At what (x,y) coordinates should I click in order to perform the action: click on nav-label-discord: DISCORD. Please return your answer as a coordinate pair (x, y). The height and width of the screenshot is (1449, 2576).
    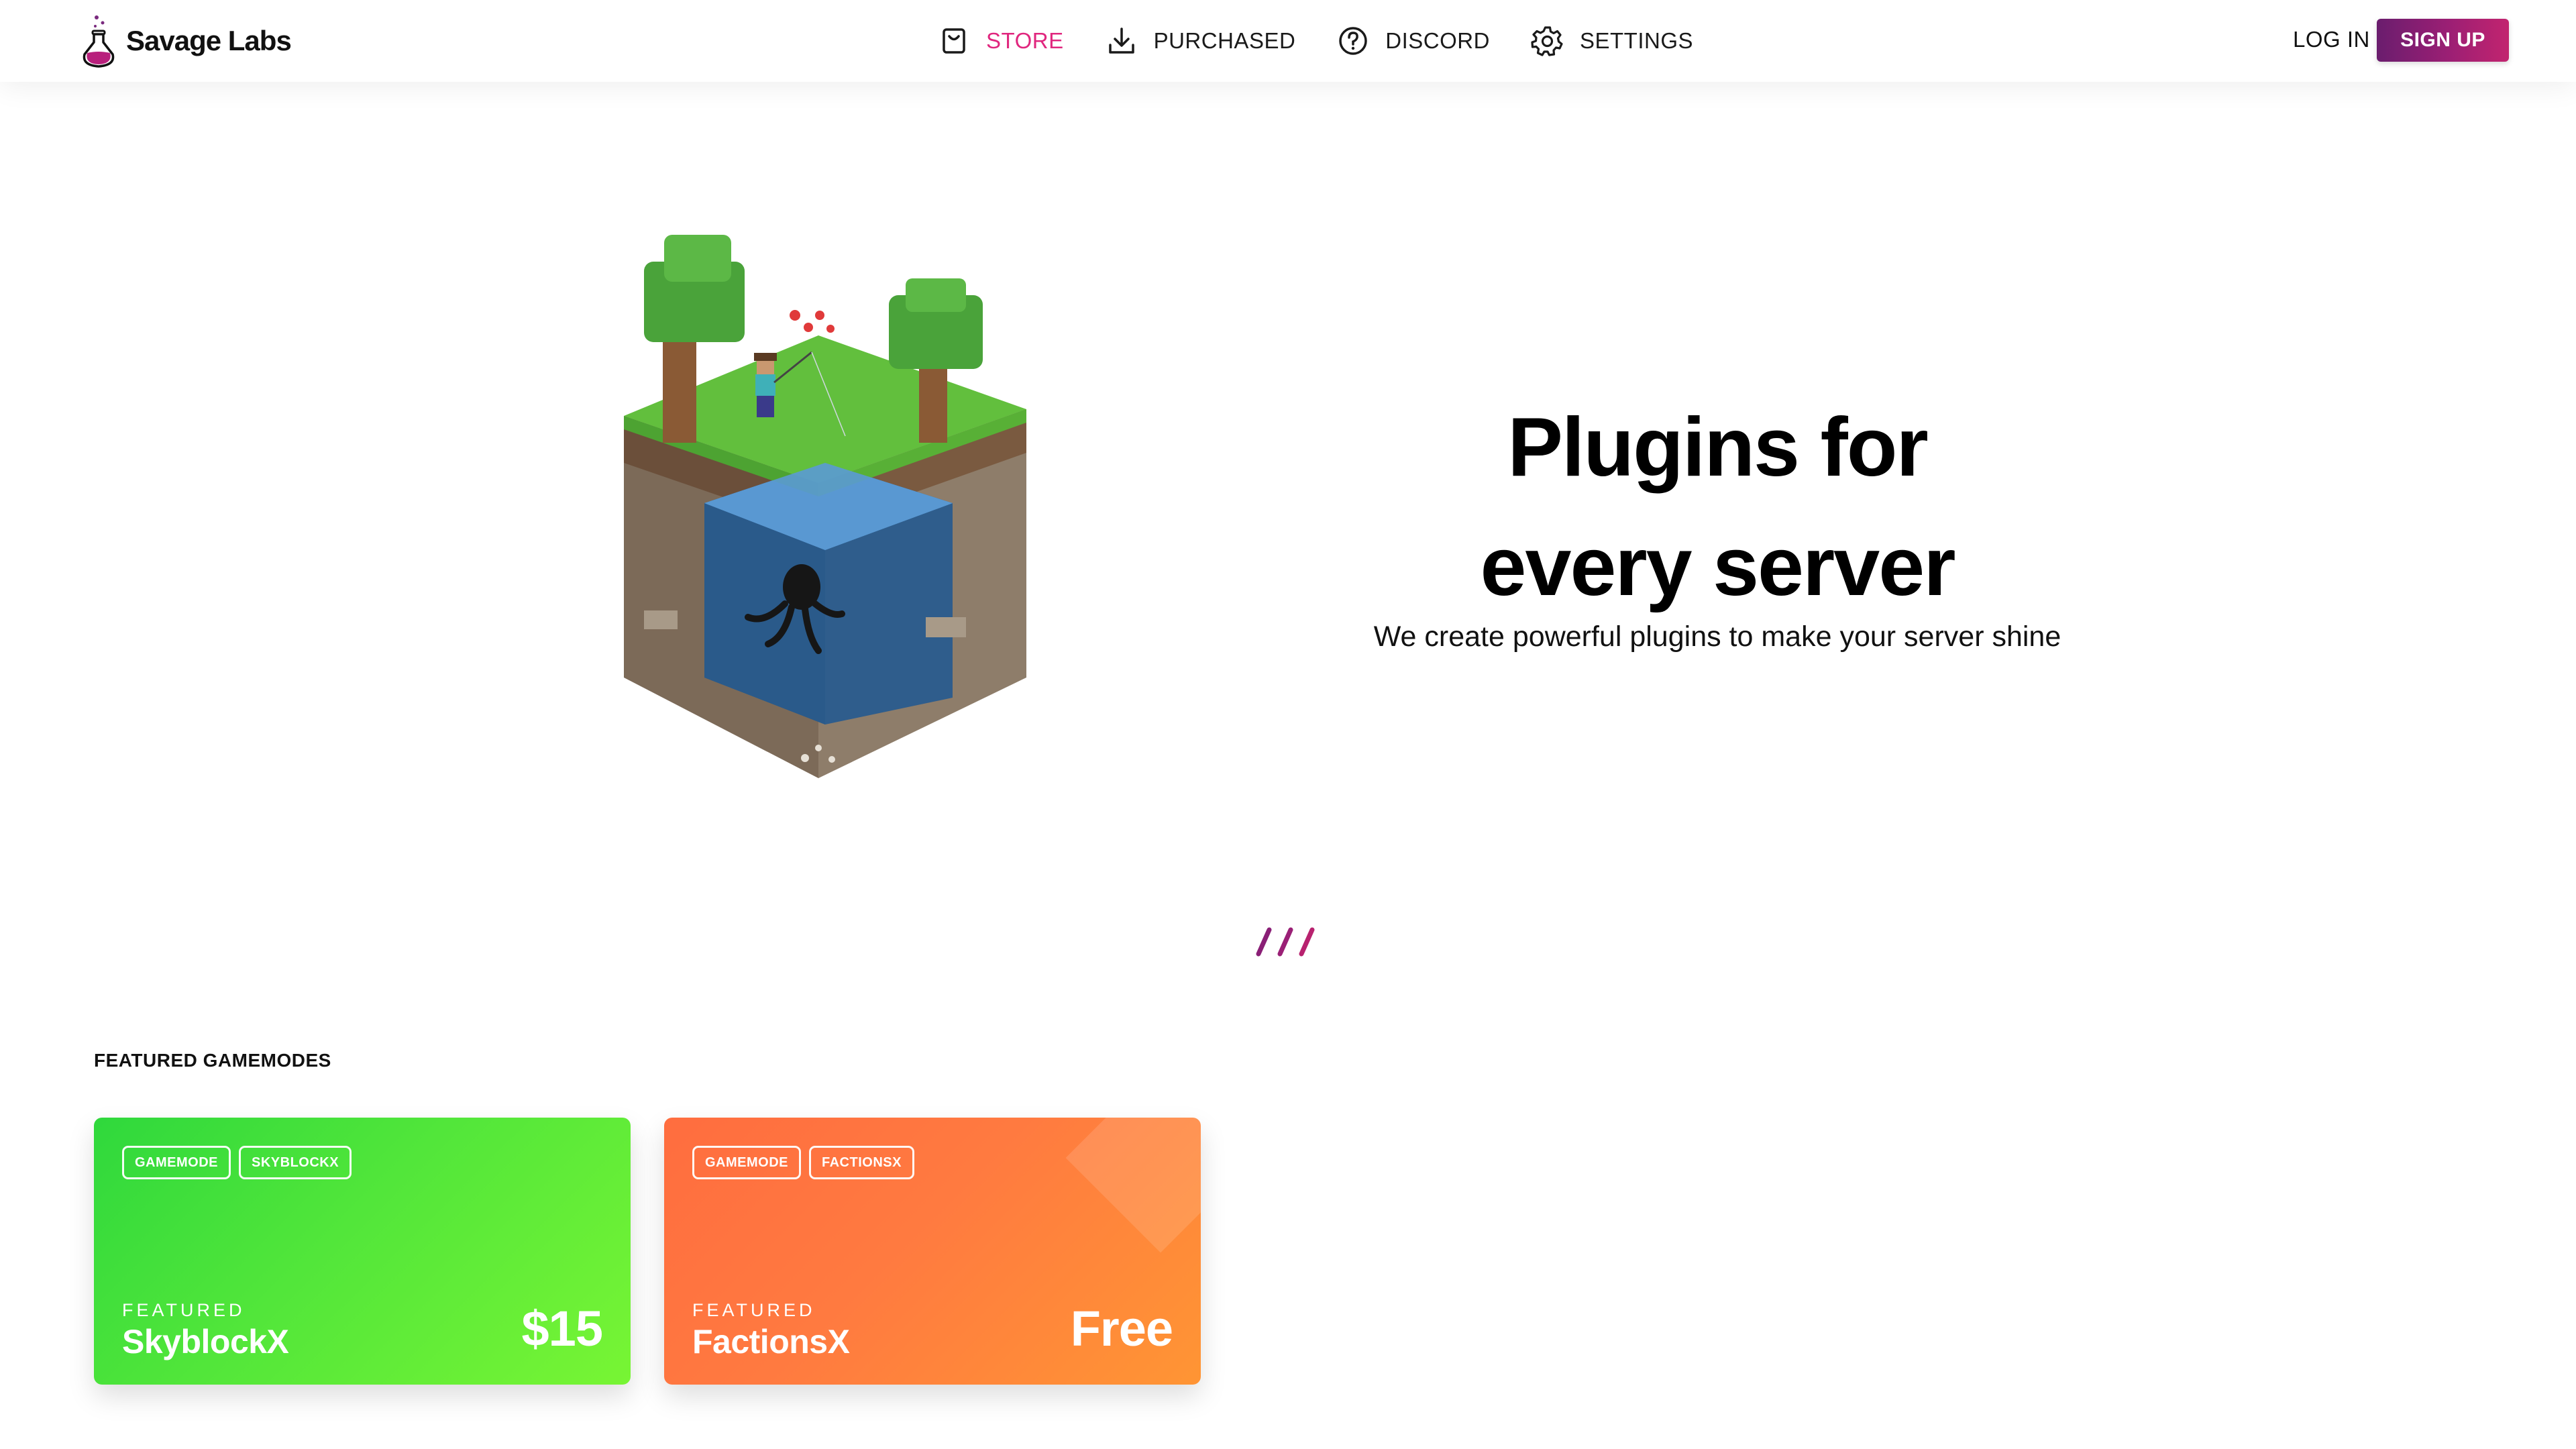
    Looking at the image, I should click on (1437, 40).